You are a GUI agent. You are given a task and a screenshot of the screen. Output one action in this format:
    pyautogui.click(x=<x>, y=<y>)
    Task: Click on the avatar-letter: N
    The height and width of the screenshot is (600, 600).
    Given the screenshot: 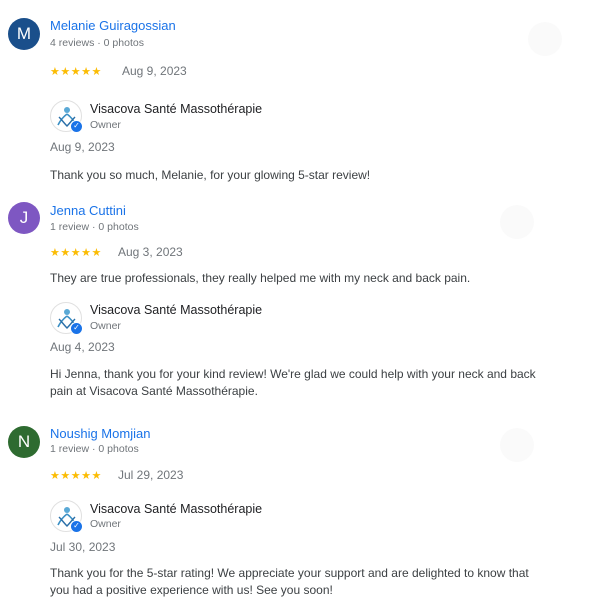 What is the action you would take?
    pyautogui.click(x=24, y=441)
    